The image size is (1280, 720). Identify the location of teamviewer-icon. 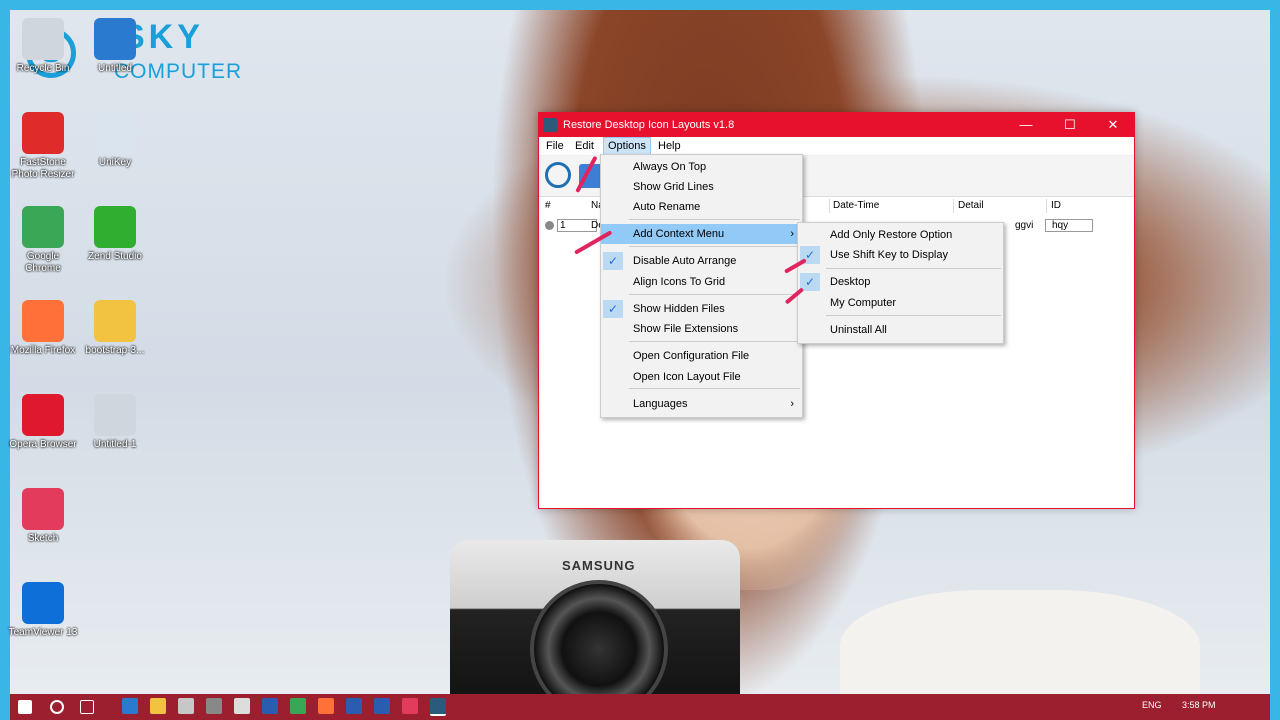
(43, 603).